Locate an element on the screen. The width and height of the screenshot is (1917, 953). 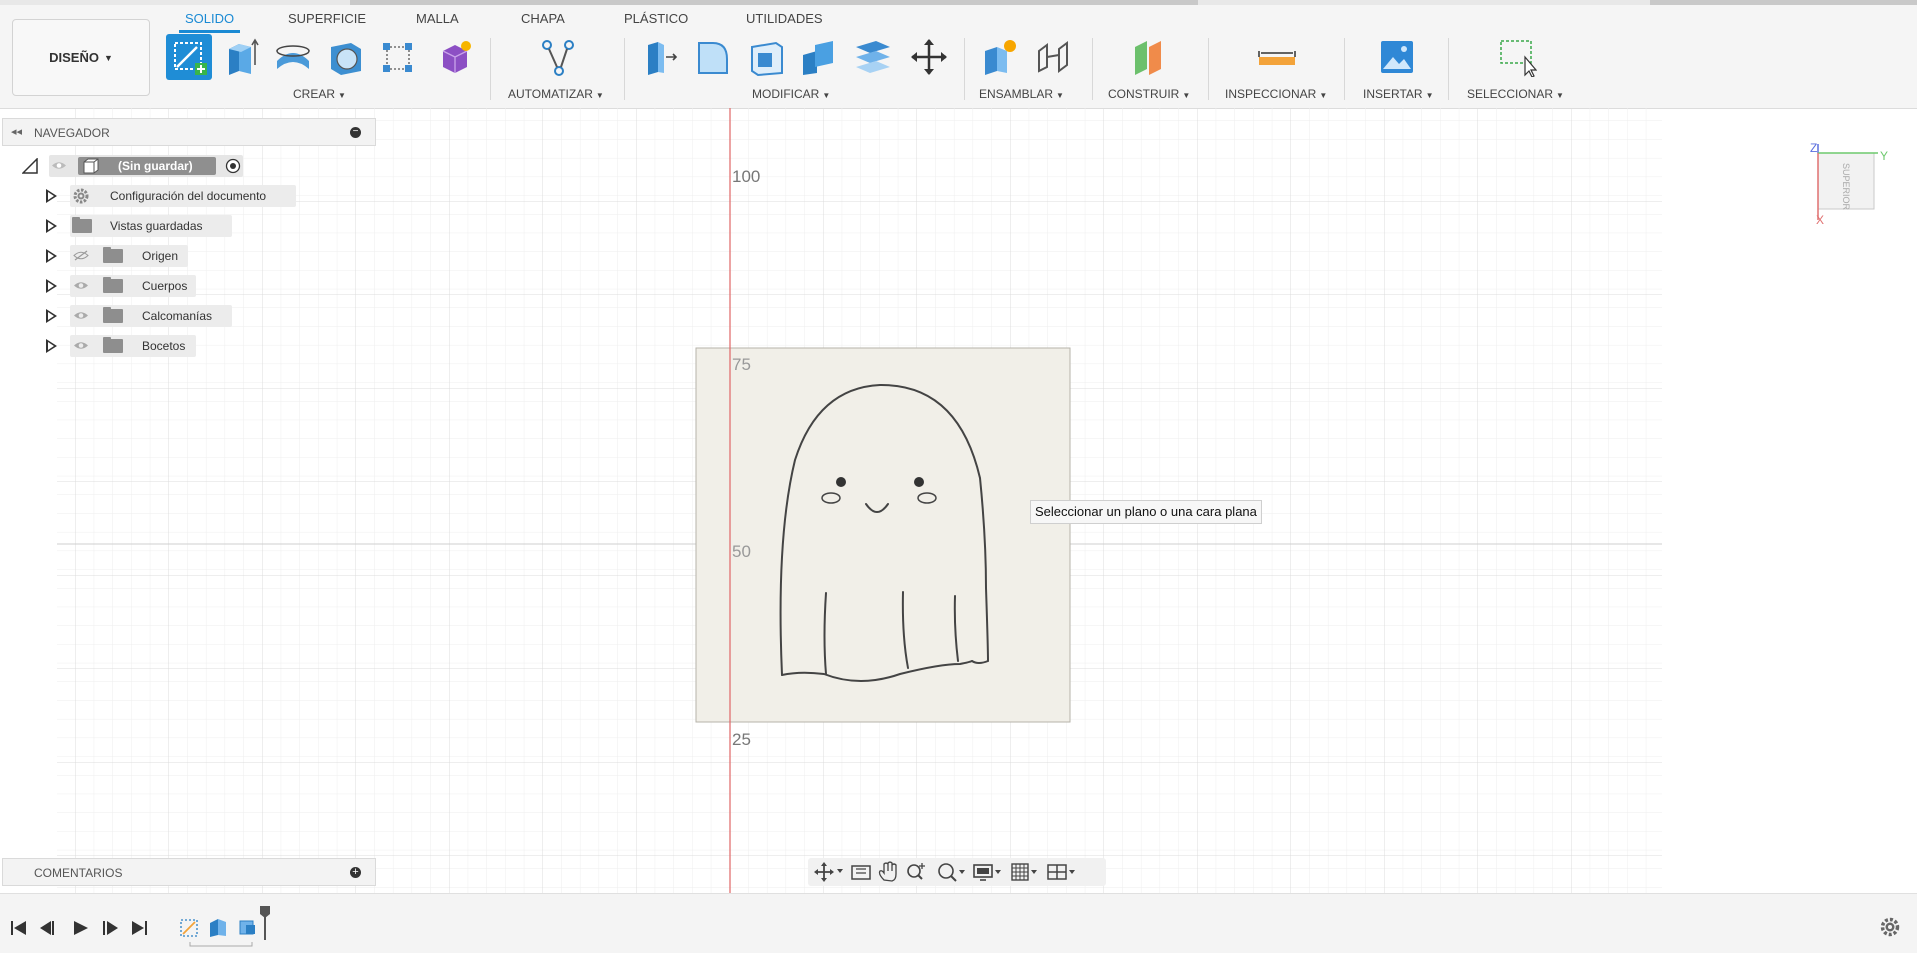
offset-plane-button is located at coordinates (1149, 57).